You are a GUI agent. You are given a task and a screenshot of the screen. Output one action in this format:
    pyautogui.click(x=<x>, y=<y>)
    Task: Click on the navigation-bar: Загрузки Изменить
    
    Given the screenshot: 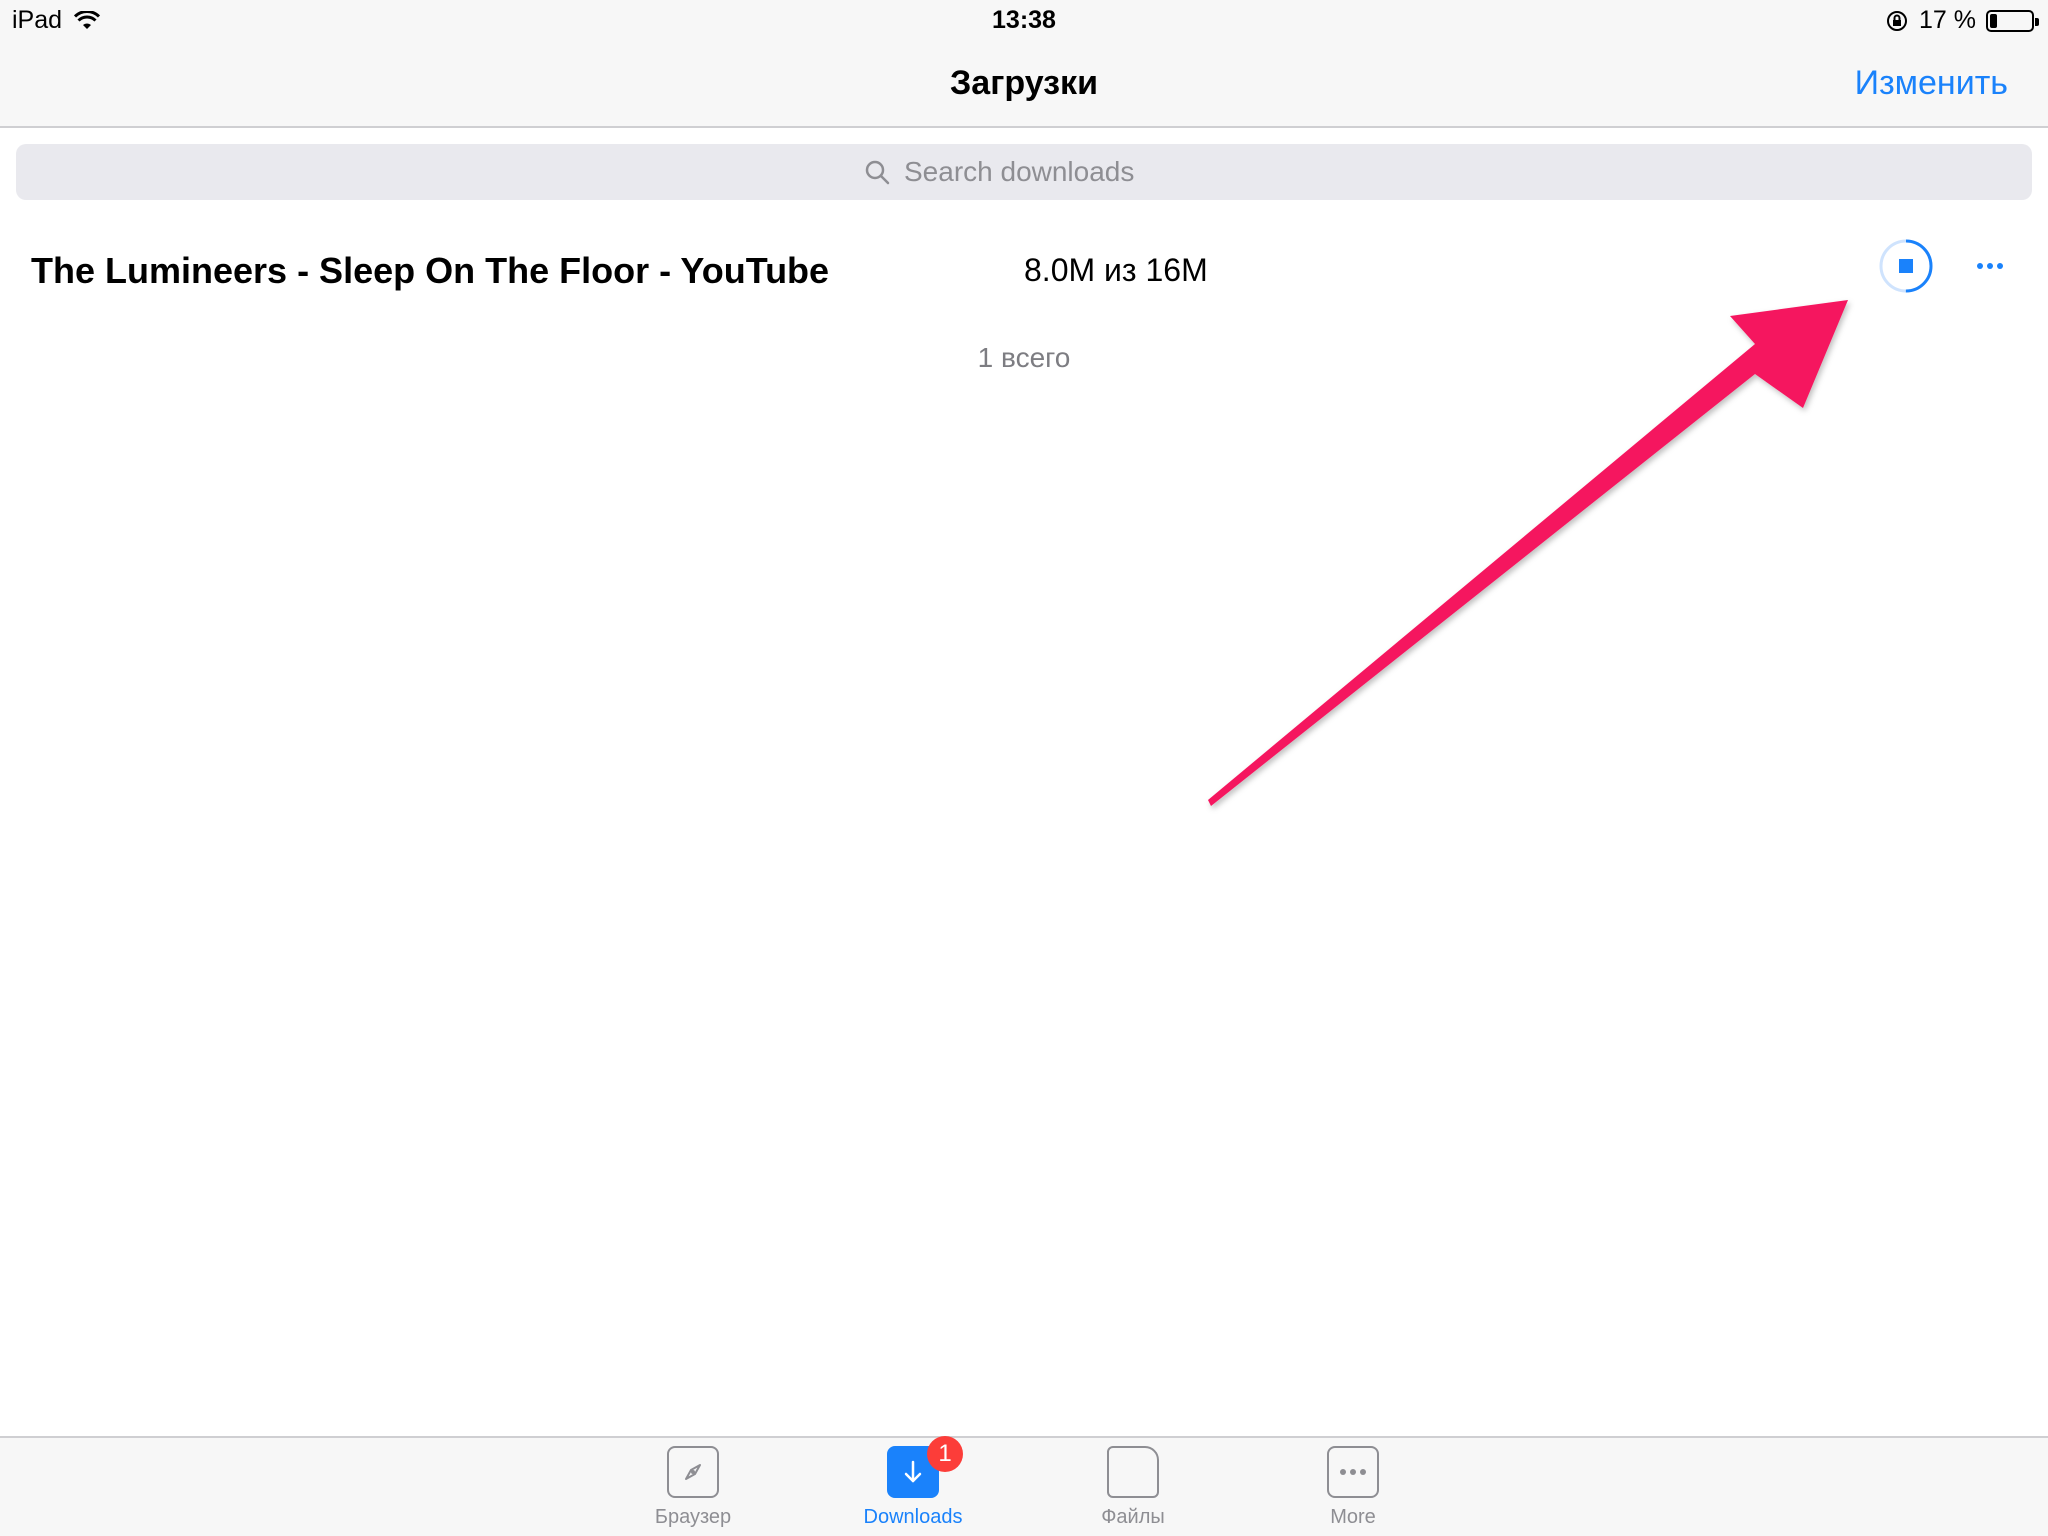 What is the action you would take?
    pyautogui.click(x=1024, y=84)
    